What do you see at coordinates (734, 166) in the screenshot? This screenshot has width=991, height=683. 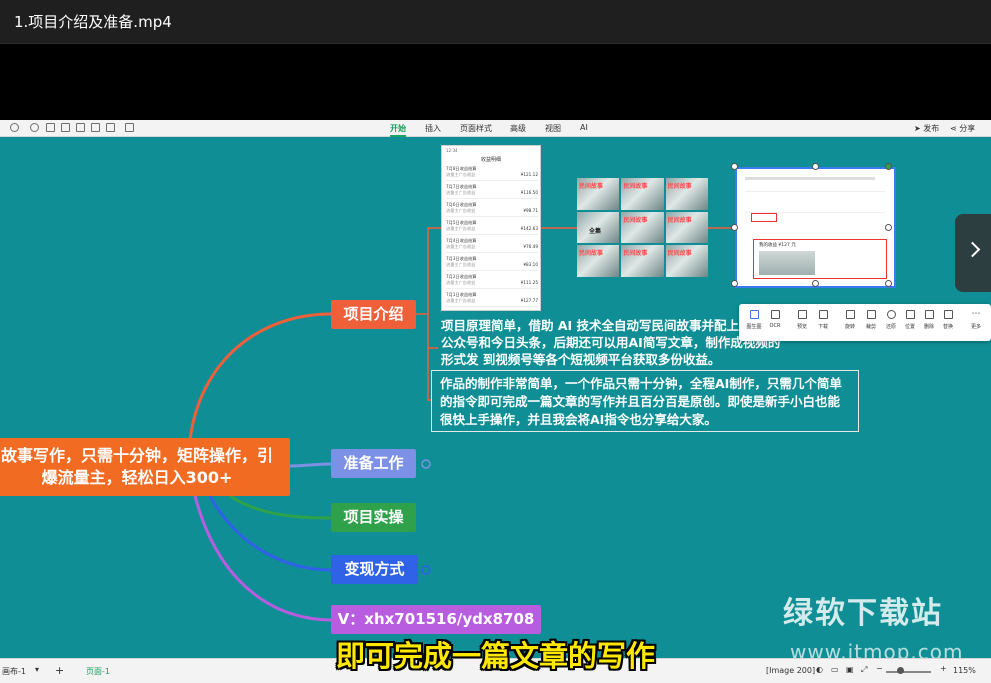 I see `resize-handle-nw` at bounding box center [734, 166].